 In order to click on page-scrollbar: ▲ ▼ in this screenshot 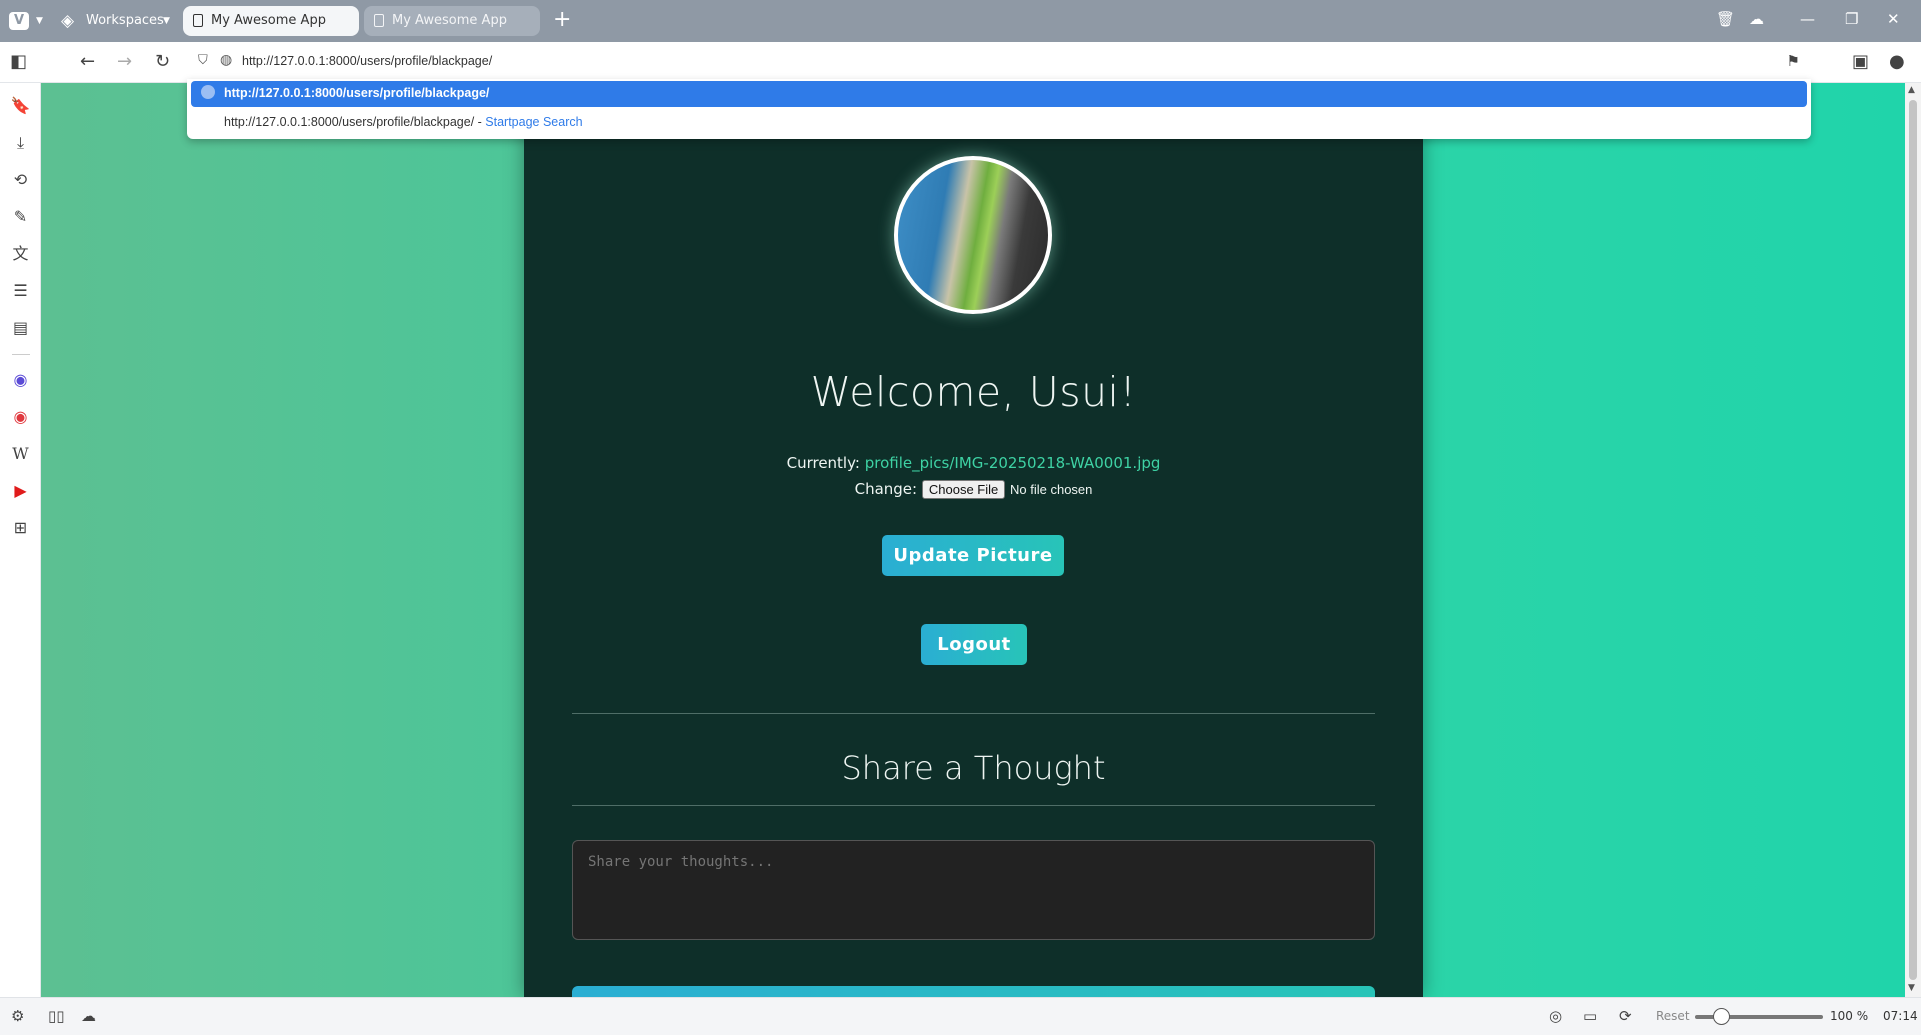, I will do `click(1913, 540)`.